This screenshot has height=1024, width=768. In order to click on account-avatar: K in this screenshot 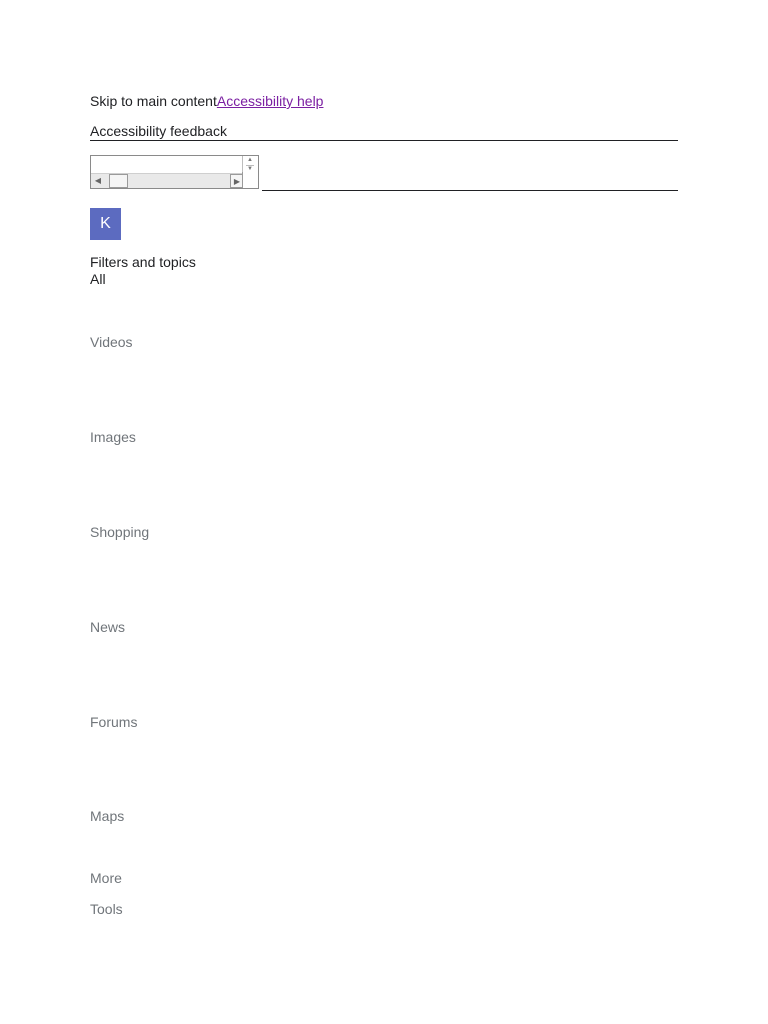, I will do `click(105, 224)`.